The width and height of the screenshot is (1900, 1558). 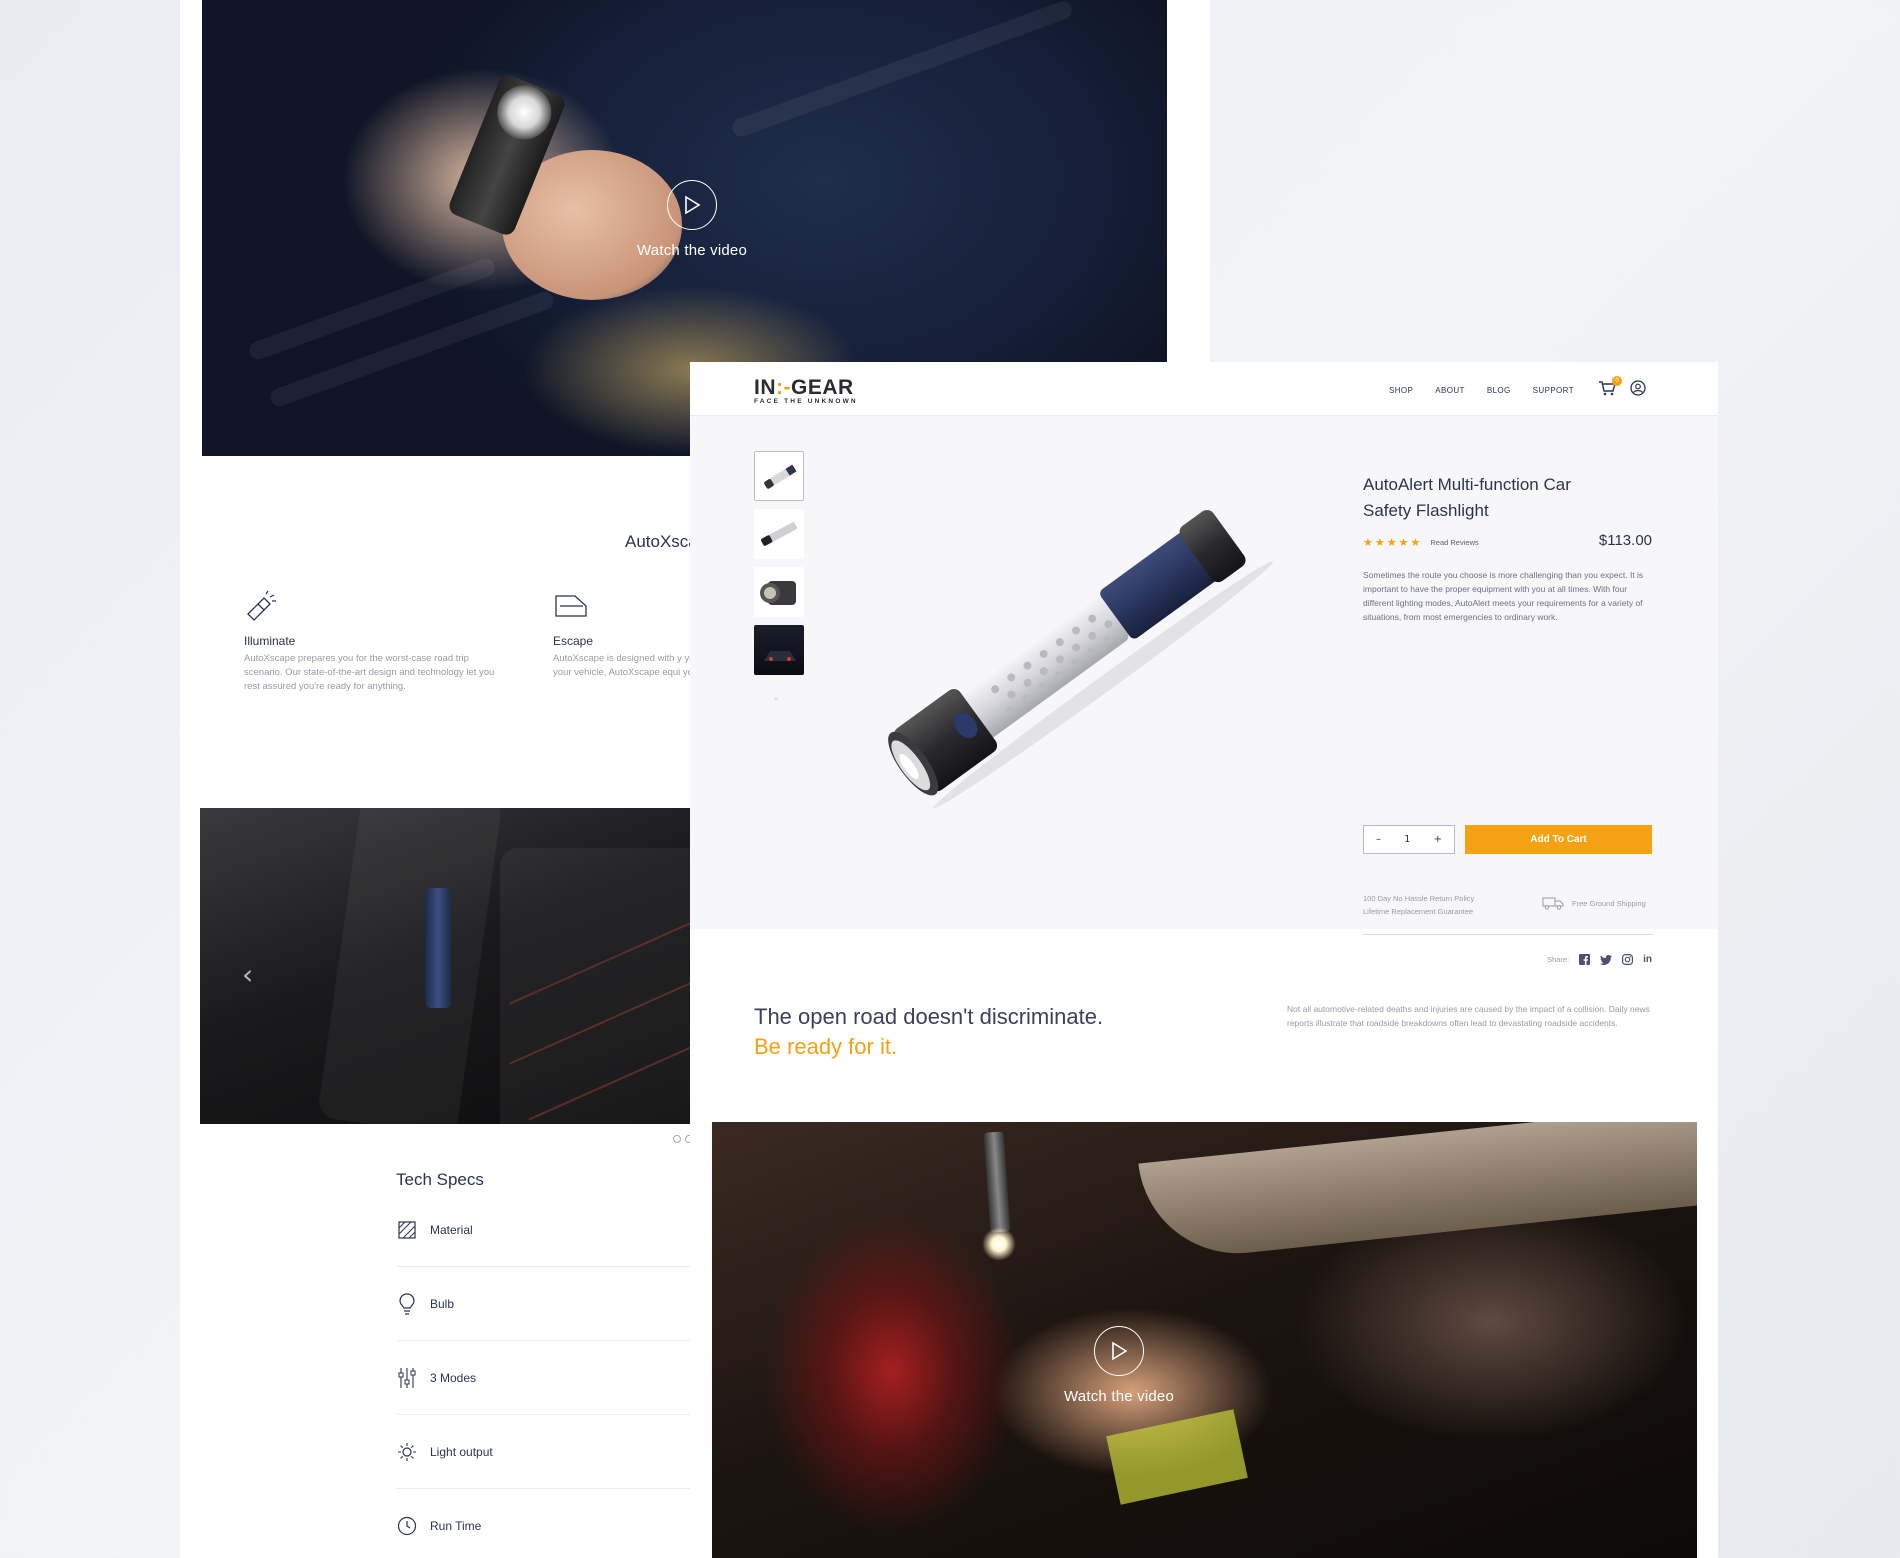 What do you see at coordinates (776, 697) in the screenshot?
I see `thumbnails-down-chevron-icon: ⌄` at bounding box center [776, 697].